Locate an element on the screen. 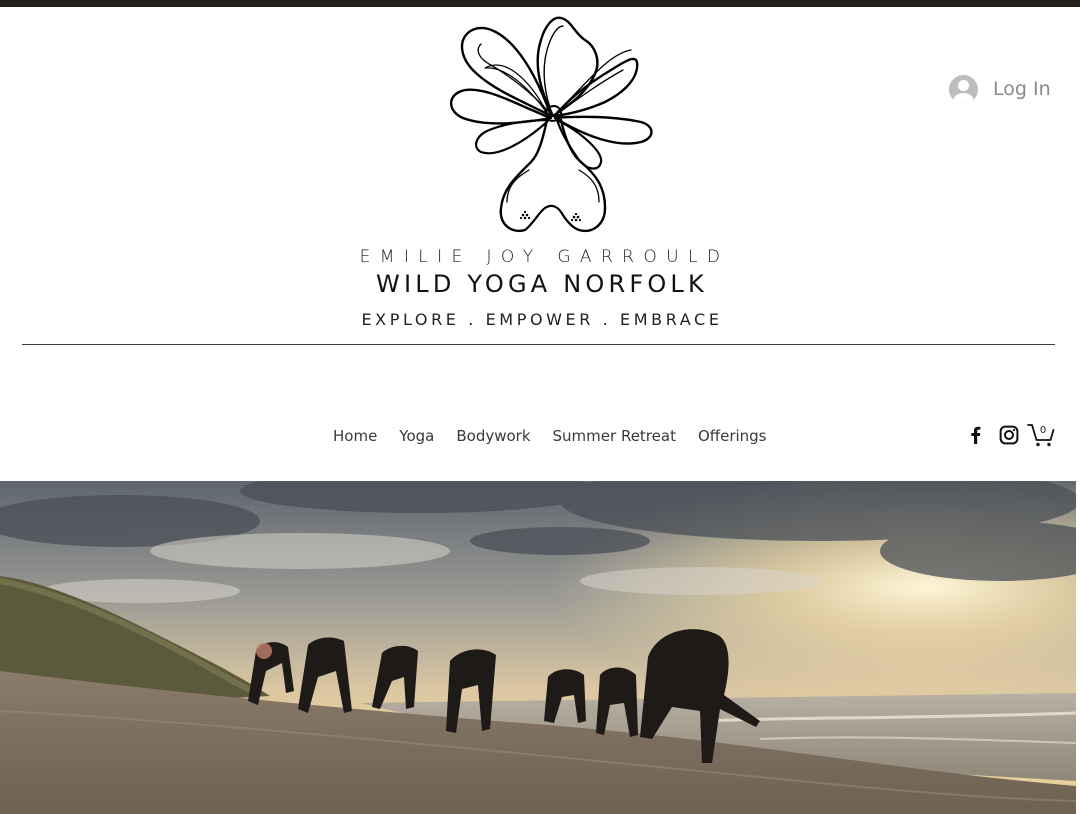  cart-count: 0 is located at coordinates (1043, 430).